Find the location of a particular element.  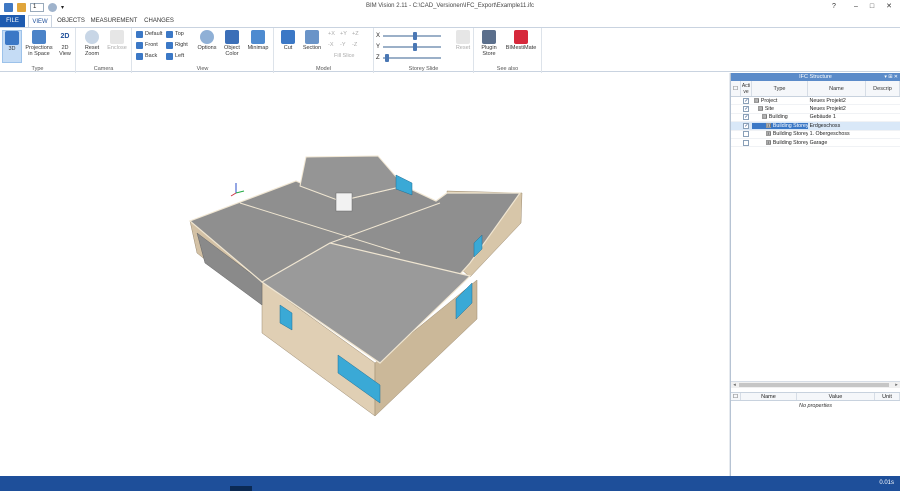

slider-y is located at coordinates (412, 46).